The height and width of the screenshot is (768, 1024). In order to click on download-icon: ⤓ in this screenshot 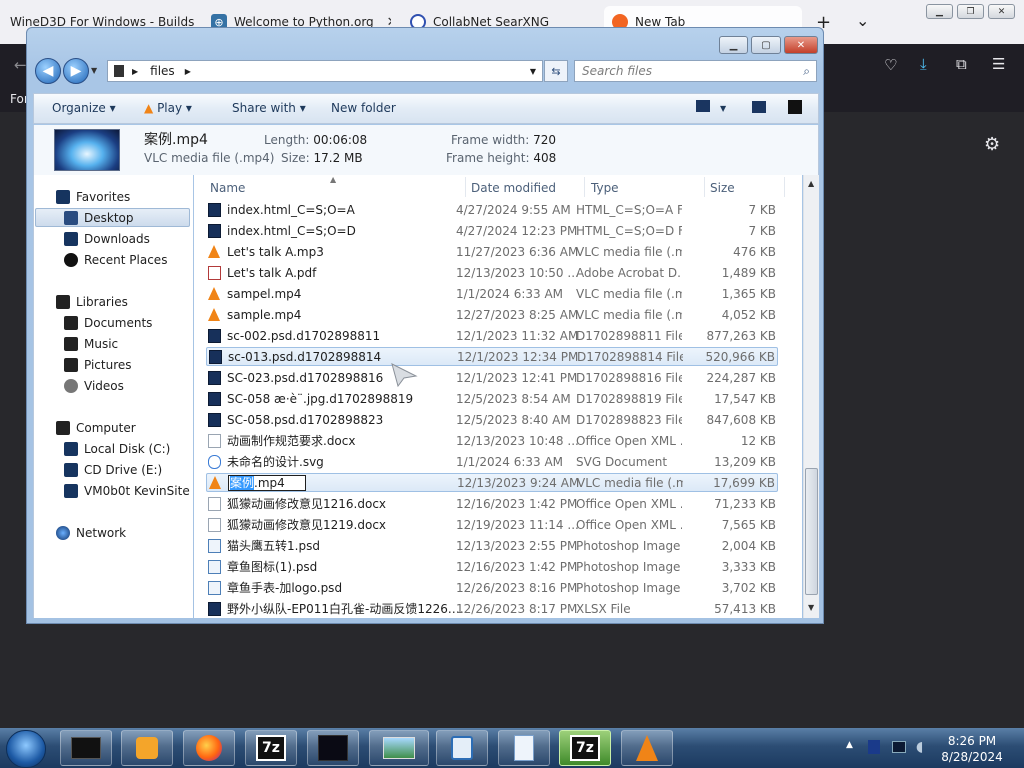, I will do `click(923, 64)`.